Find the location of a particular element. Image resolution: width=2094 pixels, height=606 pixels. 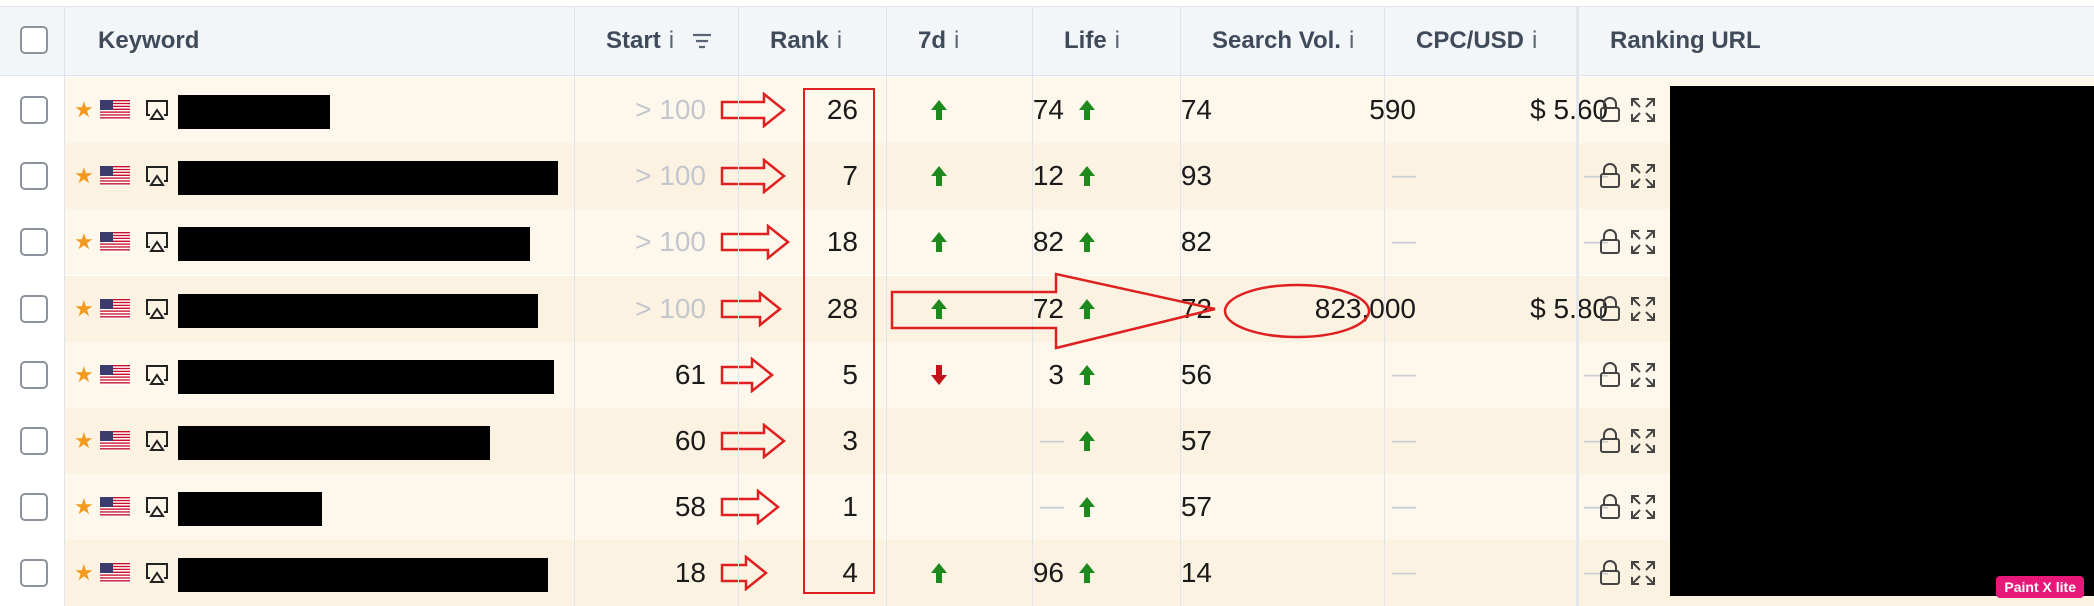

start-rank-value: 58 is located at coordinates (690, 507).